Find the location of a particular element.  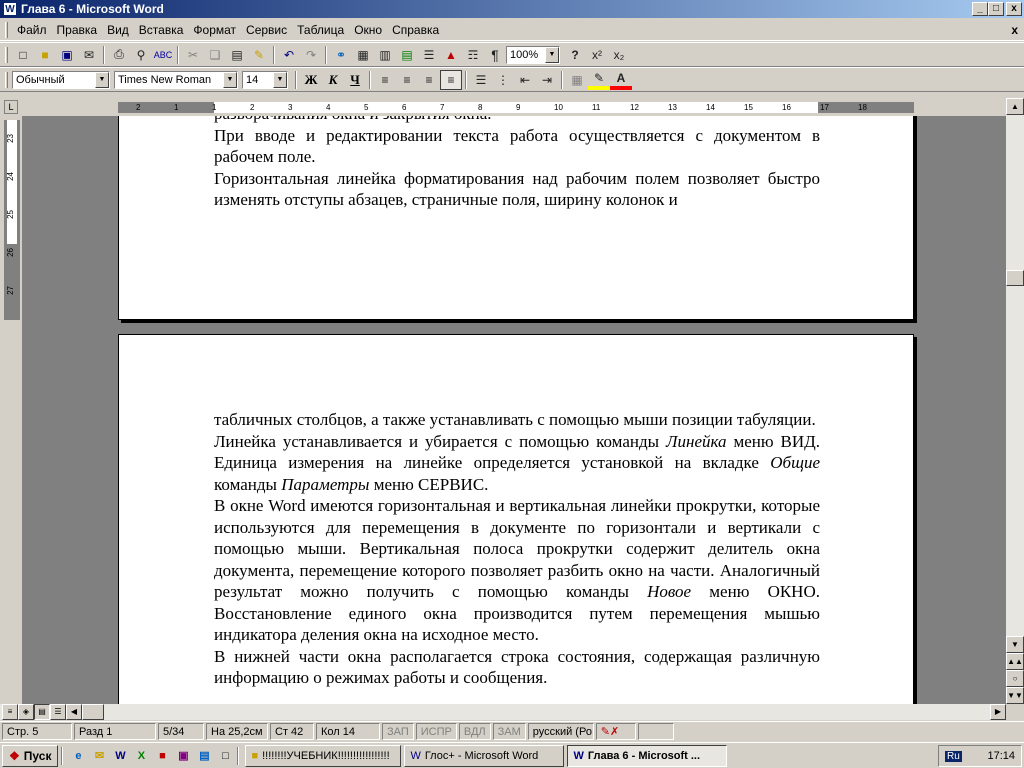

language-indicator: Ru is located at coordinates (953, 756).